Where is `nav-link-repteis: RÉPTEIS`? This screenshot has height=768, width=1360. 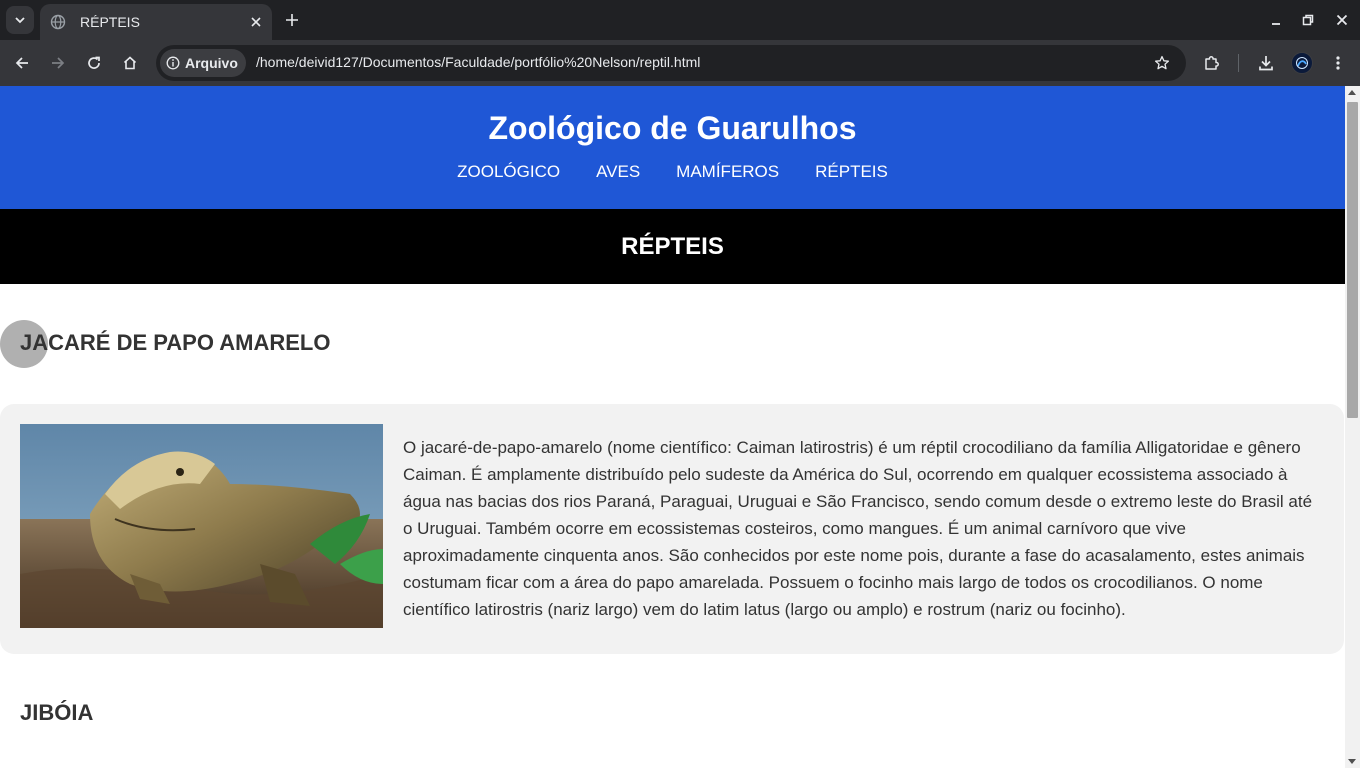
nav-link-repteis: RÉPTEIS is located at coordinates (851, 172).